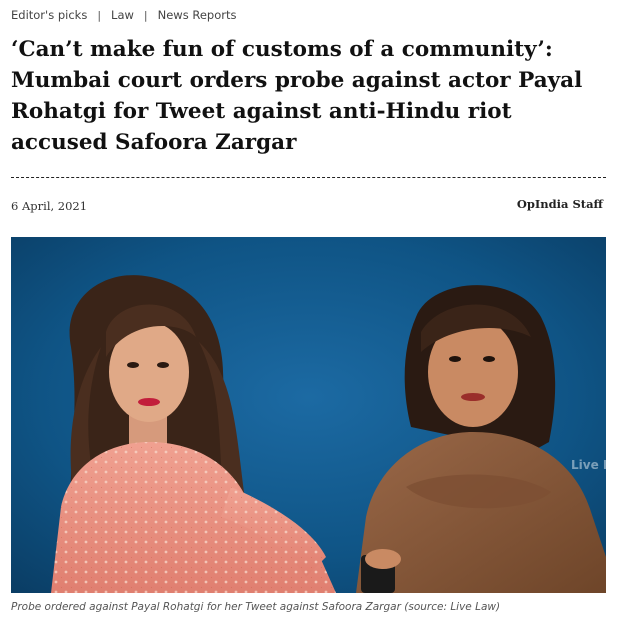  I want to click on breadcrumb-item-editors-picks: Editor's picks, so click(49, 15).